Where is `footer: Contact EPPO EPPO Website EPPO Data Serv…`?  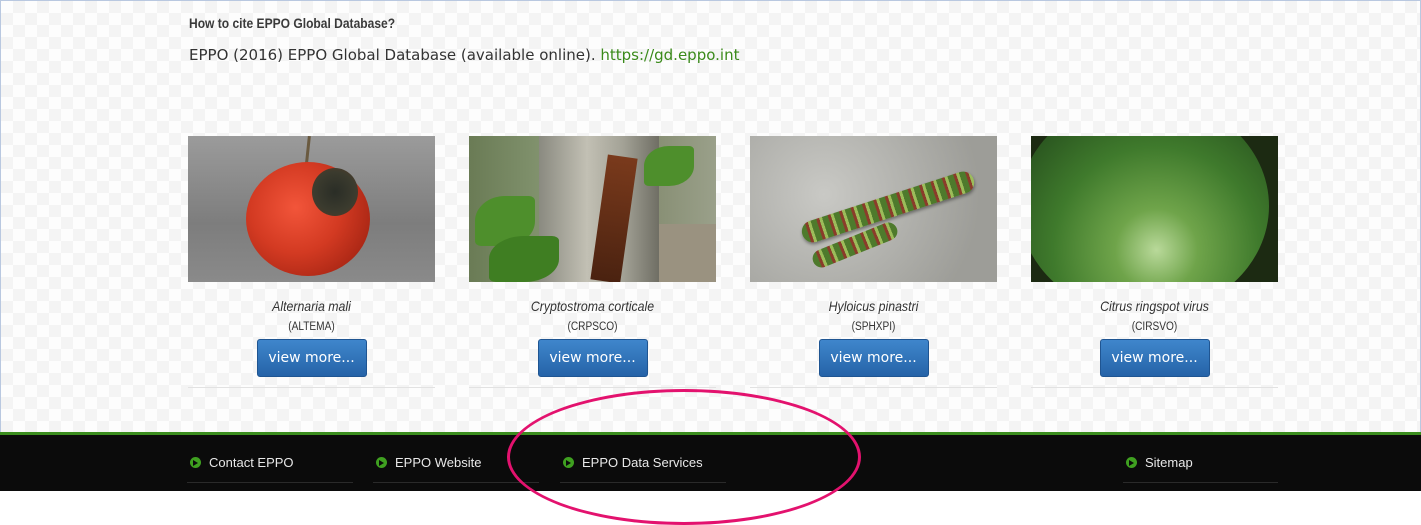 footer: Contact EPPO EPPO Website EPPO Data Serv… is located at coordinates (710, 461).